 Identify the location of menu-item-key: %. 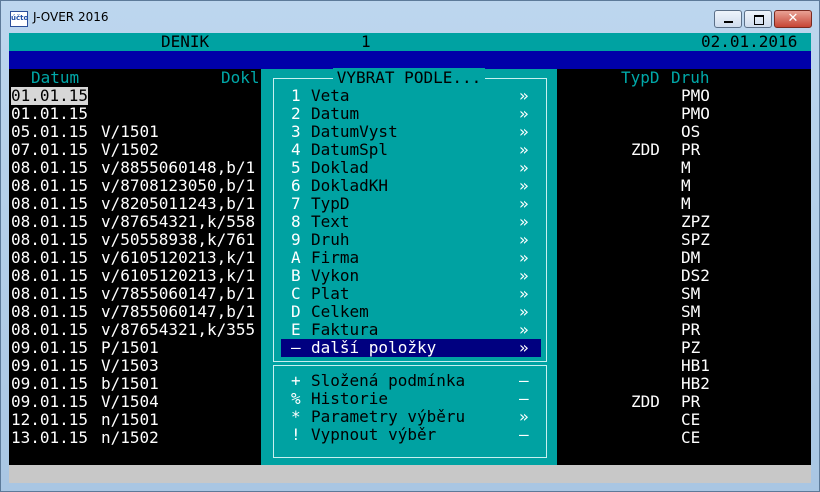
(296, 398).